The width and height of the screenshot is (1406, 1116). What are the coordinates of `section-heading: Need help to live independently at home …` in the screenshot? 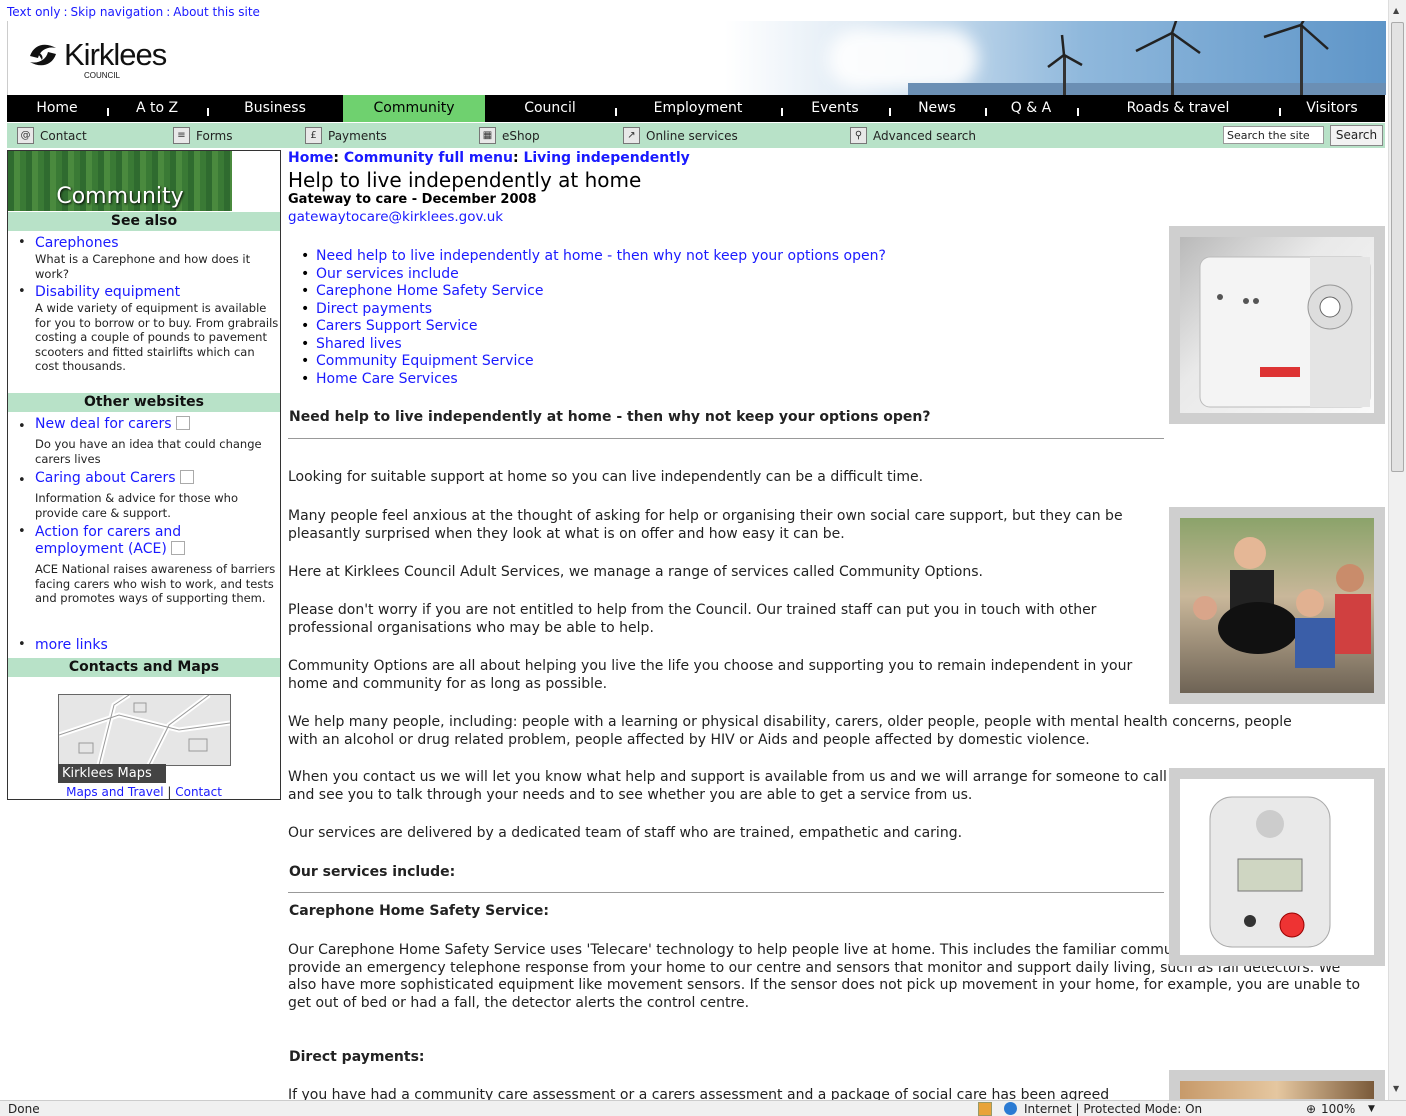 It's located at (610, 417).